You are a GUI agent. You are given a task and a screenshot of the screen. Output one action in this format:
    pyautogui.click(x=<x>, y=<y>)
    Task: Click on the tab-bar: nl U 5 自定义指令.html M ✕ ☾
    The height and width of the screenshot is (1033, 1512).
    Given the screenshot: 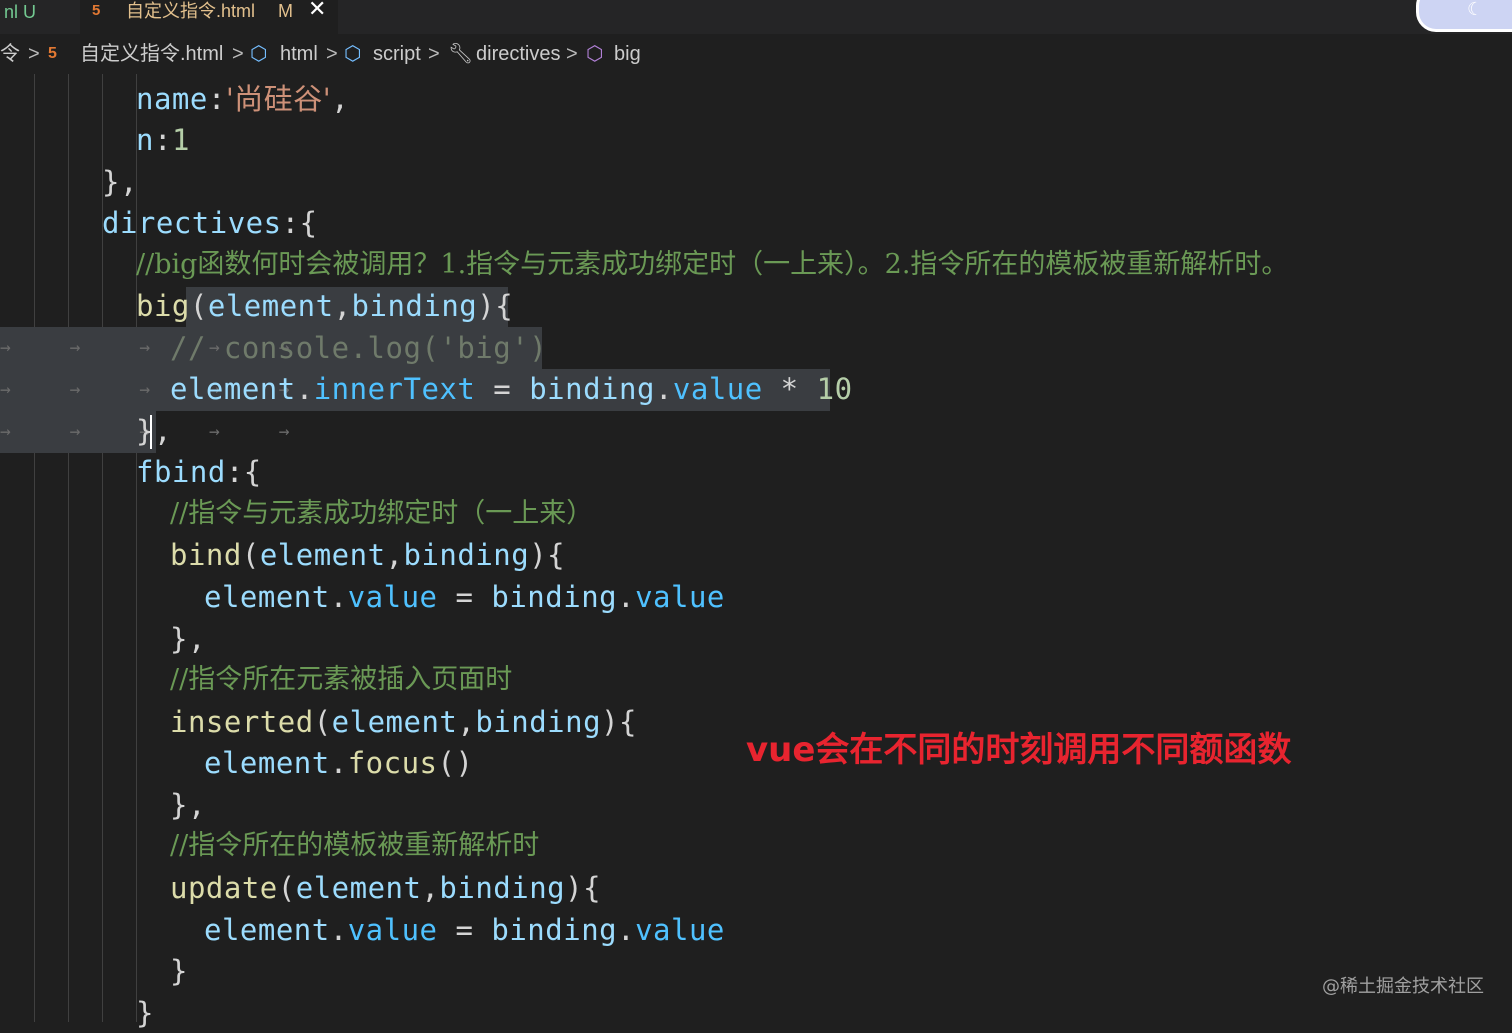 What is the action you would take?
    pyautogui.click(x=756, y=17)
    